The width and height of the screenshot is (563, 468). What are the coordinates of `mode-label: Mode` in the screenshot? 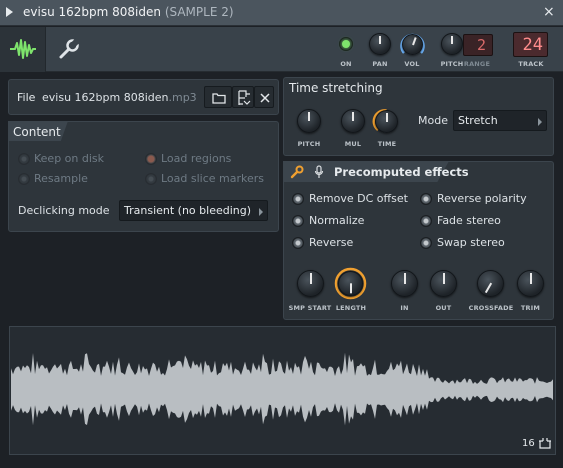 It's located at (433, 120).